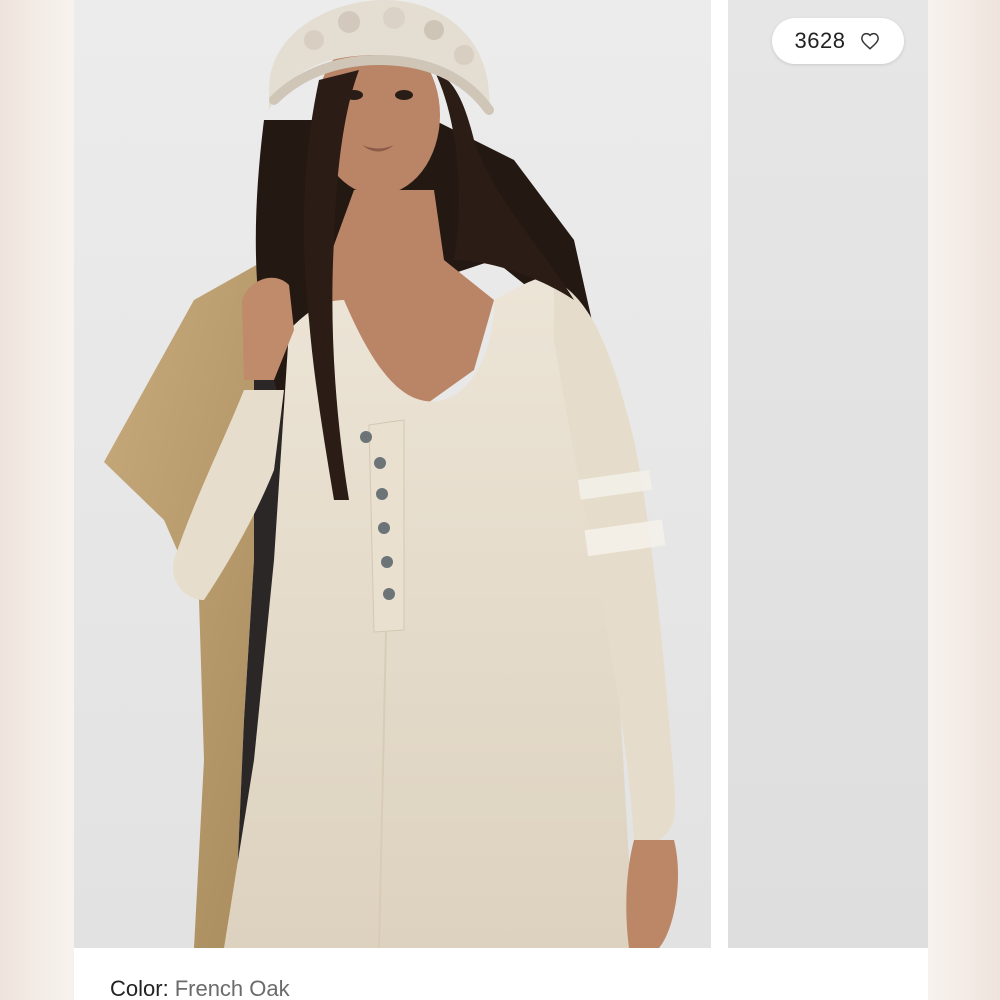 The width and height of the screenshot is (1000, 1000). I want to click on color-attribute: Color: French Oak, so click(200, 988).